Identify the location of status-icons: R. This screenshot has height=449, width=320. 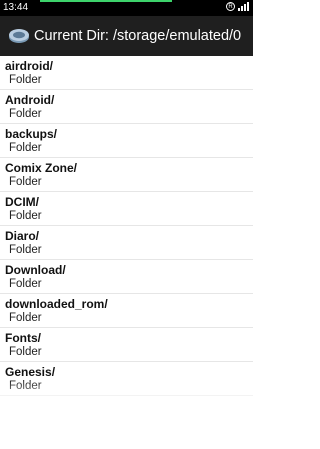
(237, 6).